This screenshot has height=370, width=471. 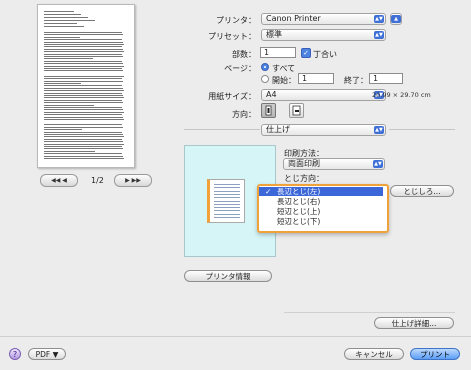 What do you see at coordinates (133, 180) in the screenshot?
I see `next-page-button: ▶ ▶▶` at bounding box center [133, 180].